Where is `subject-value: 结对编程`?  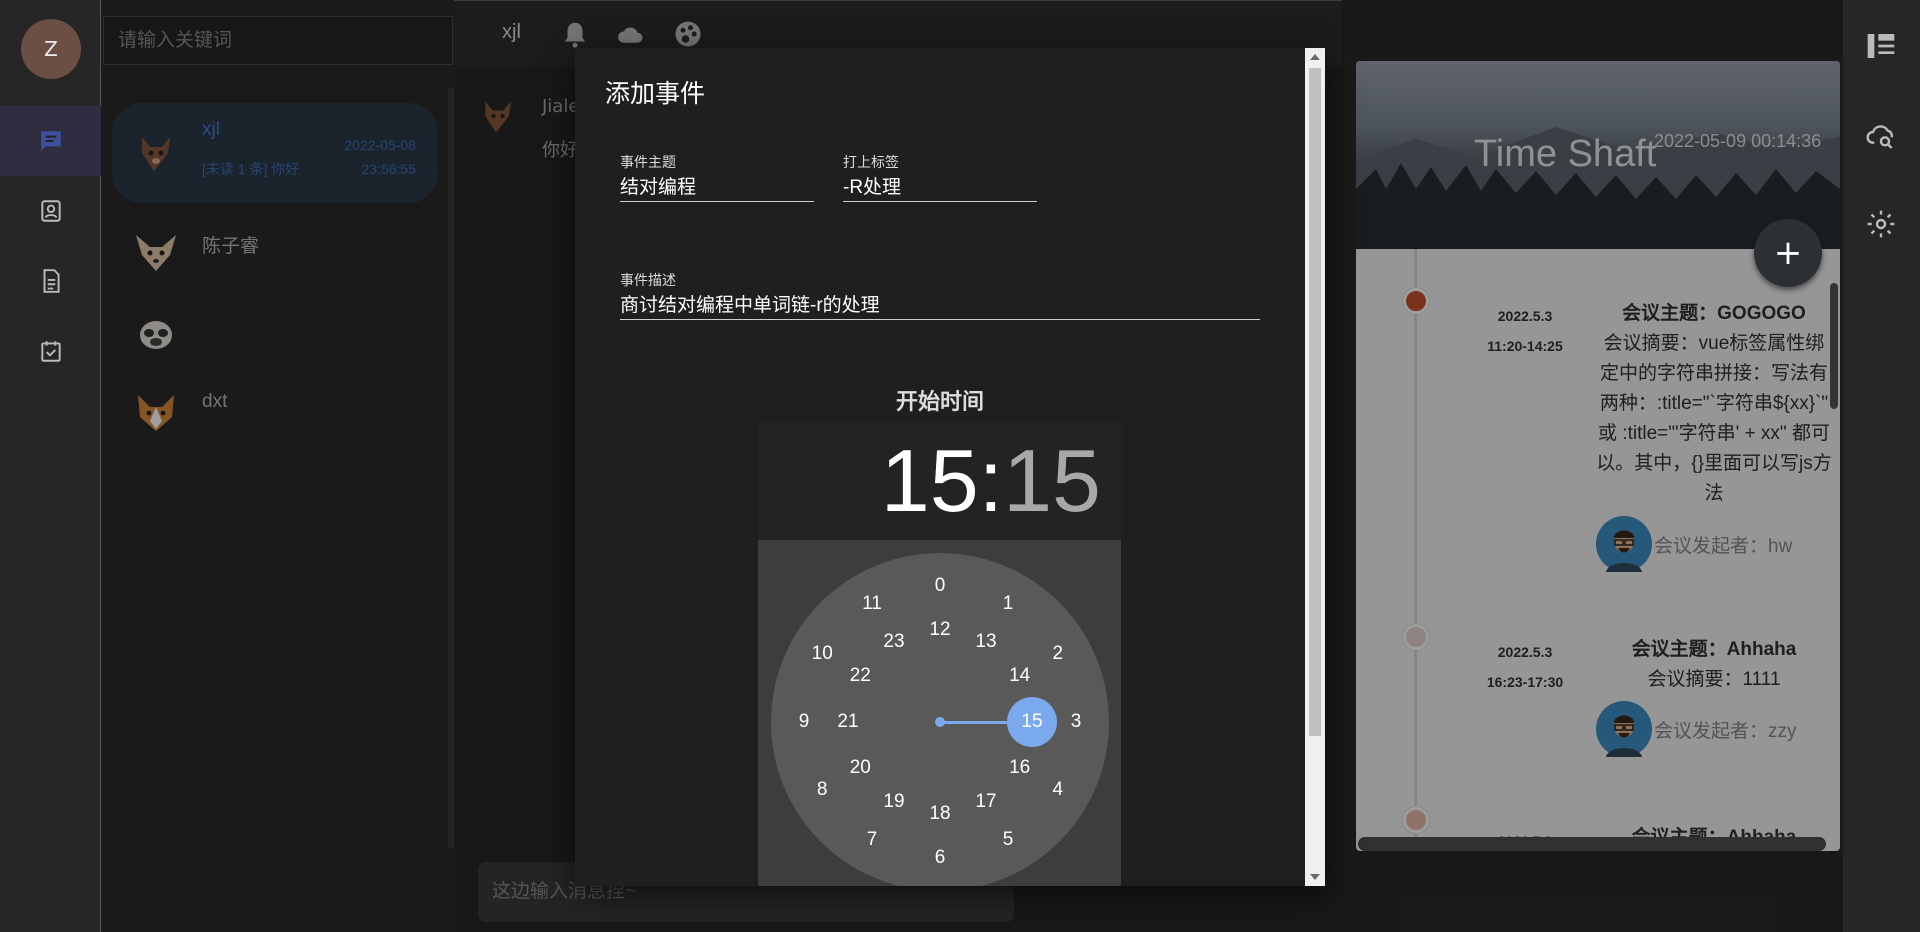
subject-value: 结对编程 is located at coordinates (658, 187).